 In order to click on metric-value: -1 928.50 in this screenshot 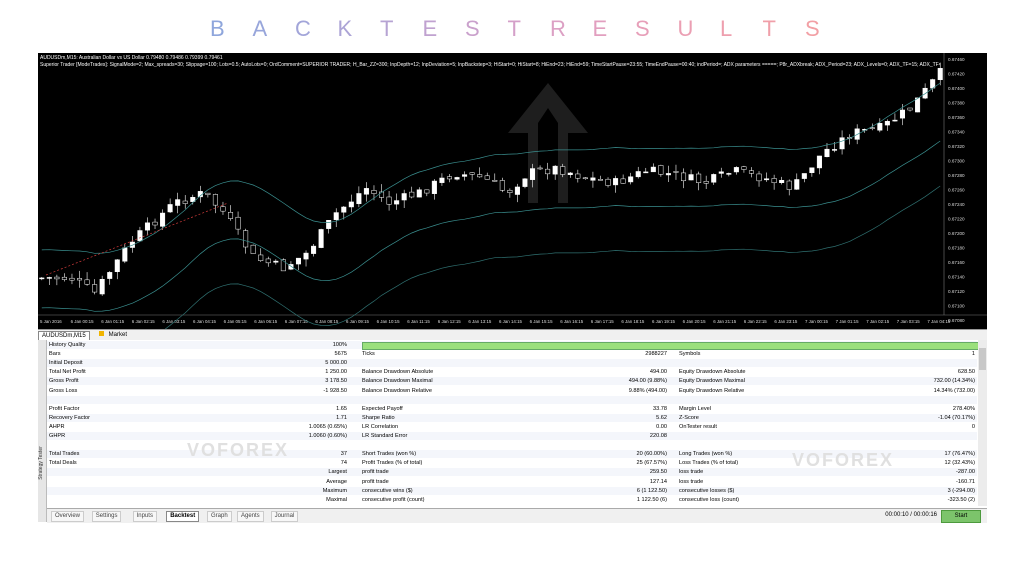, I will do `click(335, 390)`.